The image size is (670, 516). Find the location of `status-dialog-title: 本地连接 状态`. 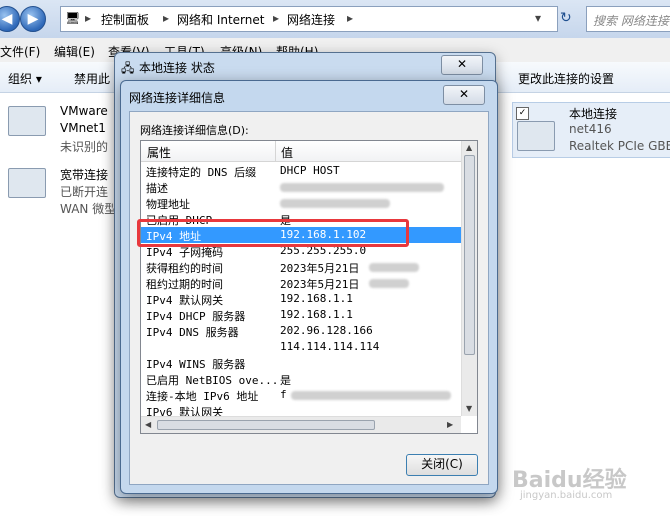

status-dialog-title: 本地连接 状态 is located at coordinates (177, 68).